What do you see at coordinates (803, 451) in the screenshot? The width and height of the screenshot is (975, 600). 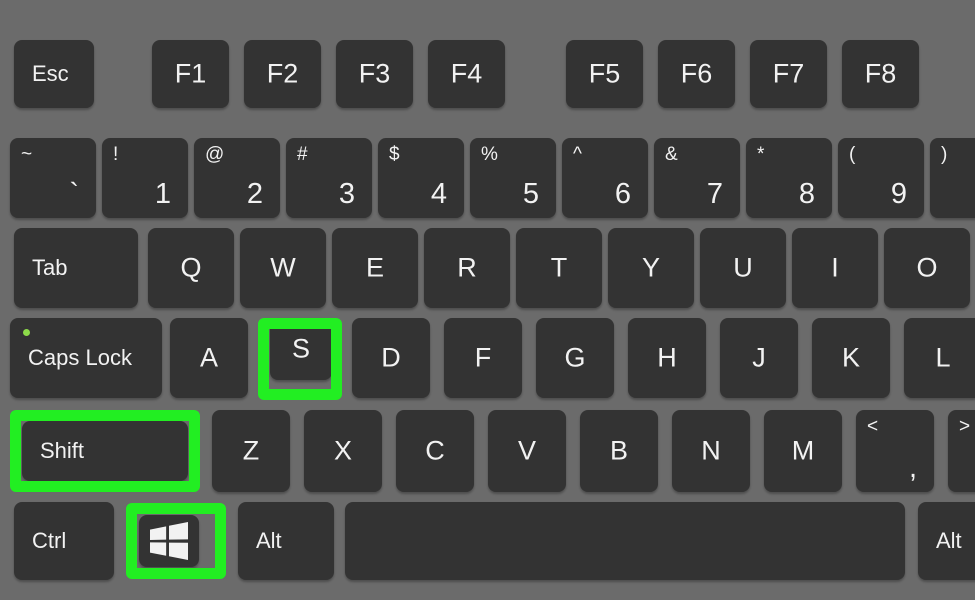 I see `key-m: M` at bounding box center [803, 451].